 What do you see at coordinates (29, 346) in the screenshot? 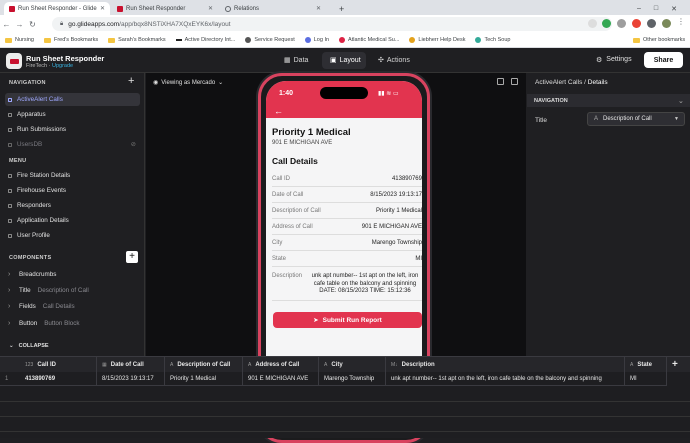
I see `collapse-button: ⌄COLLAPSE` at bounding box center [29, 346].